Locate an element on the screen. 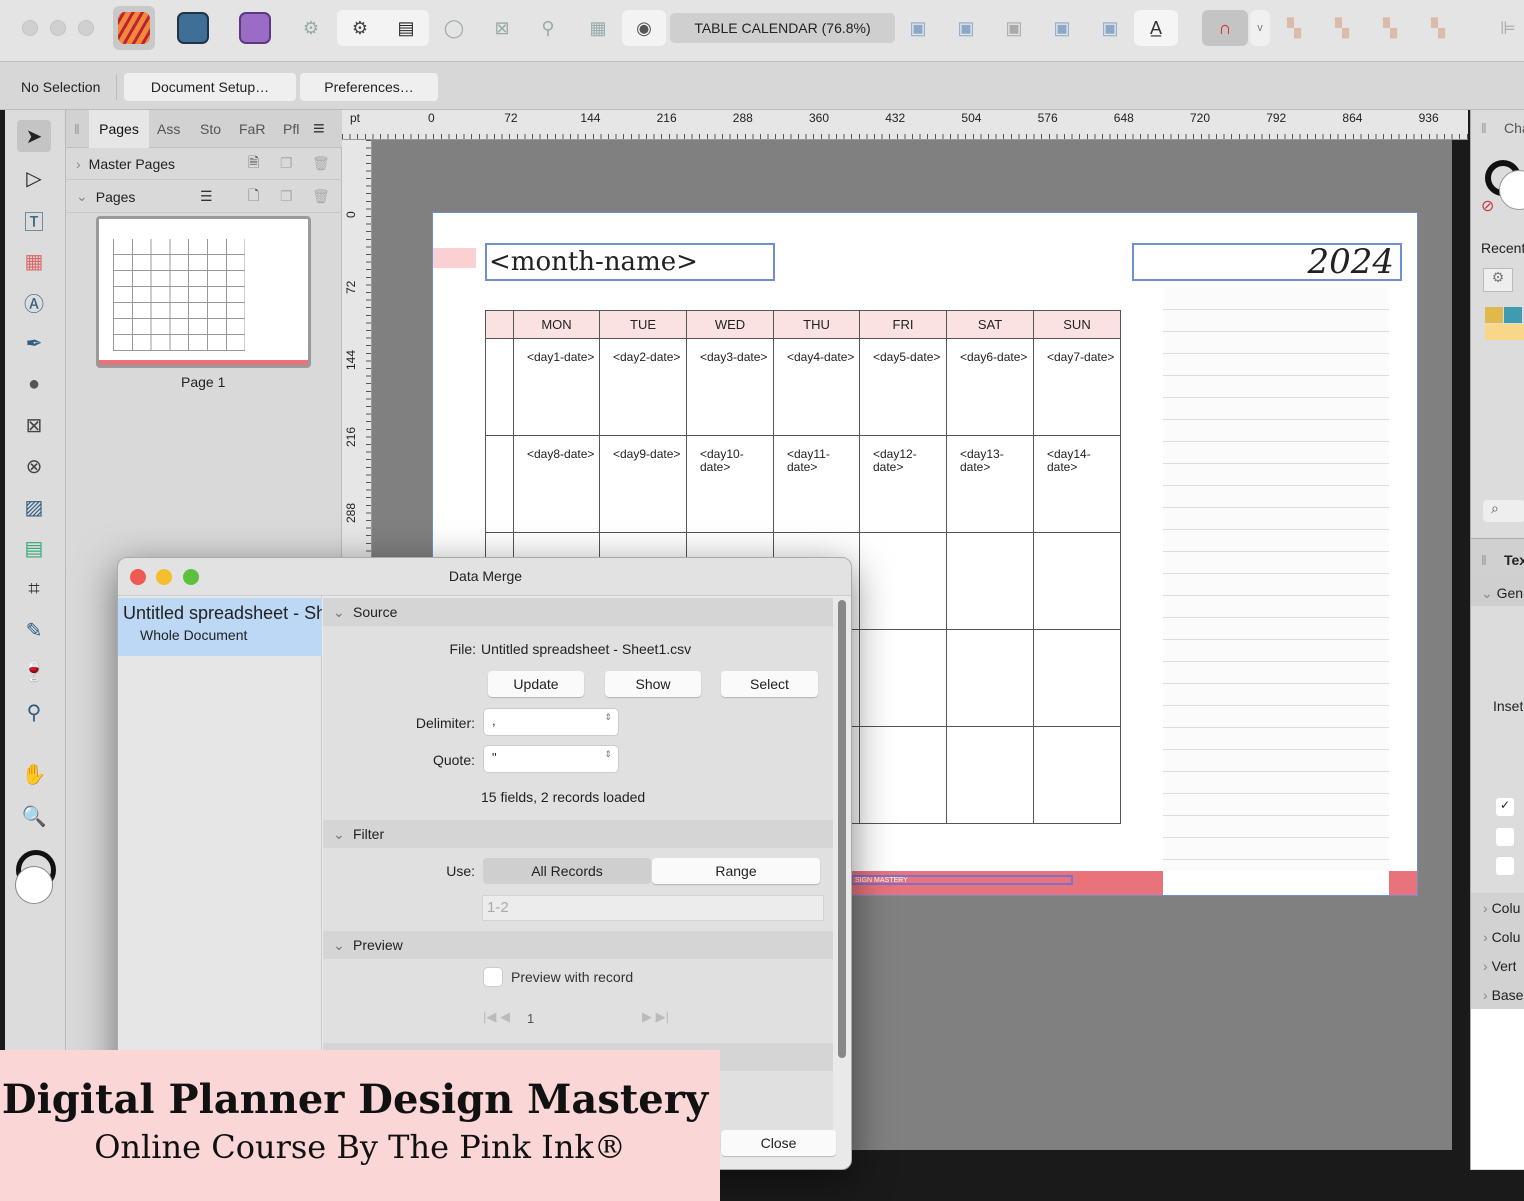 Image resolution: width=1524 pixels, height=1201 pixels. snapping-magnet-icon: ∩ is located at coordinates (1225, 28).